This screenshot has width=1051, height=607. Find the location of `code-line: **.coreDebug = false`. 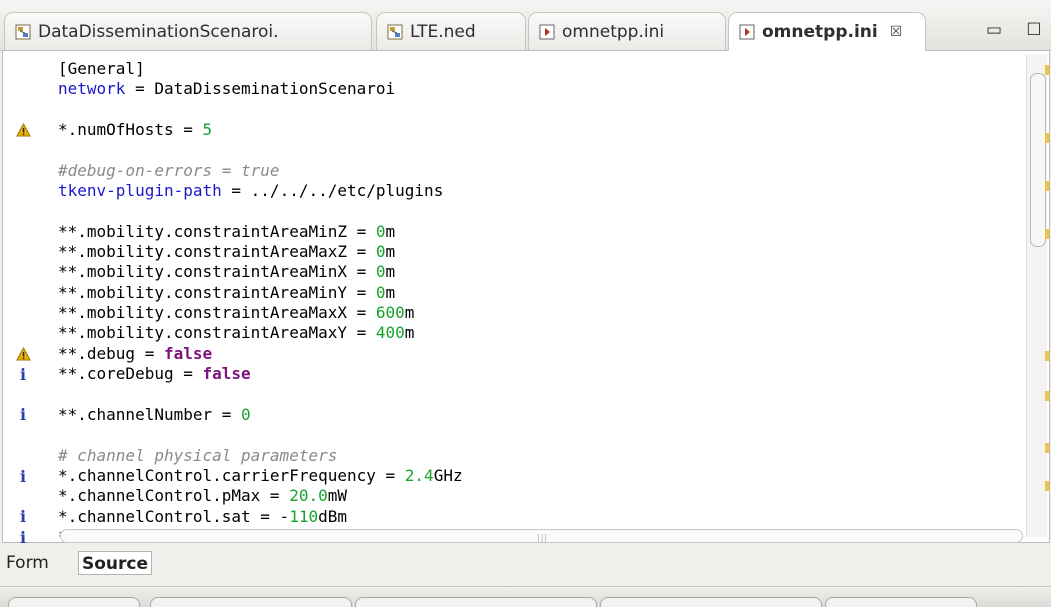

code-line: **.coreDebug = false is located at coordinates (538, 374).